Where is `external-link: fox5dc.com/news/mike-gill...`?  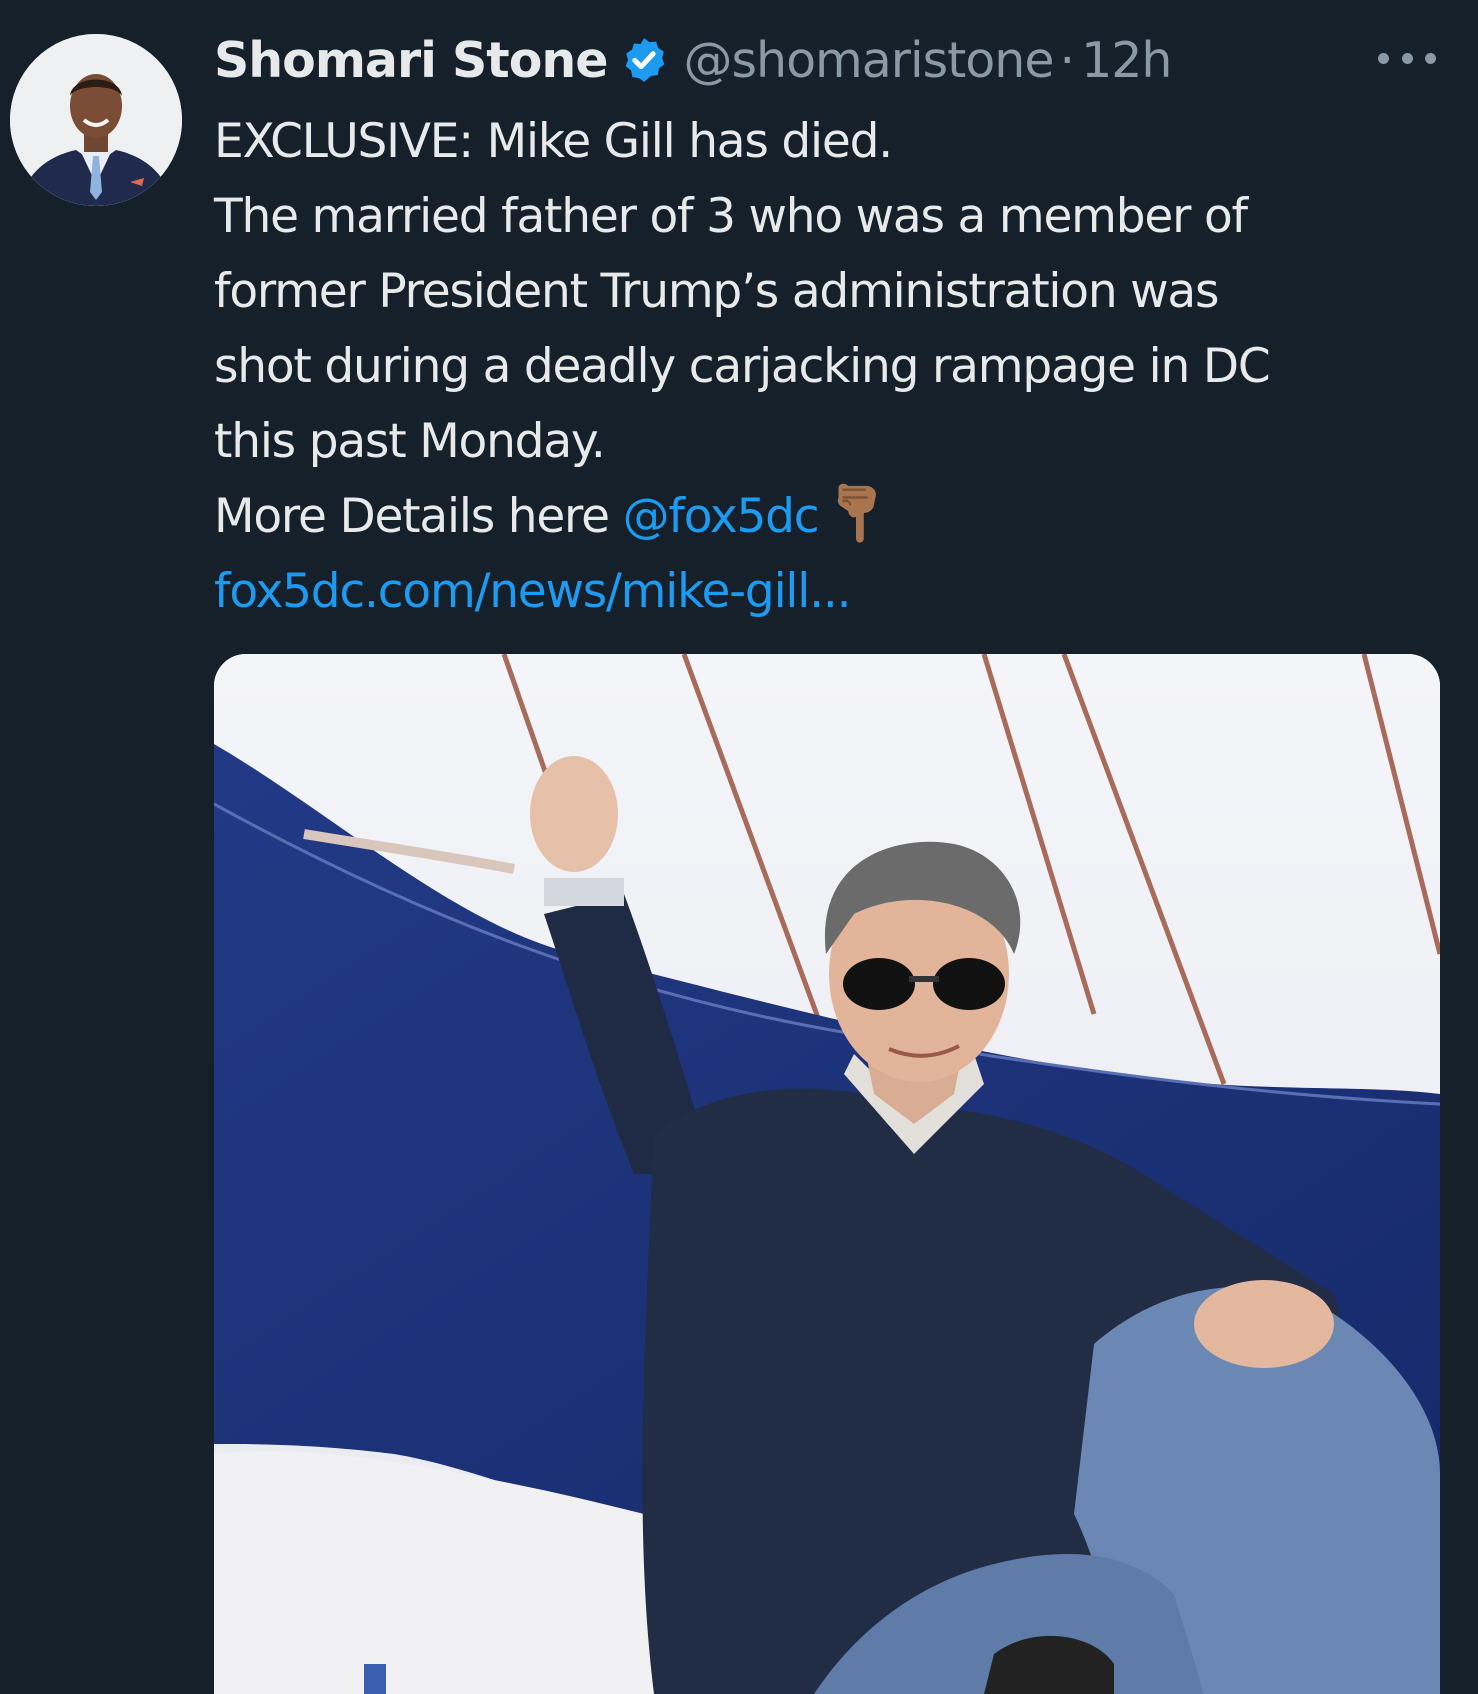
external-link: fox5dc.com/news/mike-gill... is located at coordinates (839, 591).